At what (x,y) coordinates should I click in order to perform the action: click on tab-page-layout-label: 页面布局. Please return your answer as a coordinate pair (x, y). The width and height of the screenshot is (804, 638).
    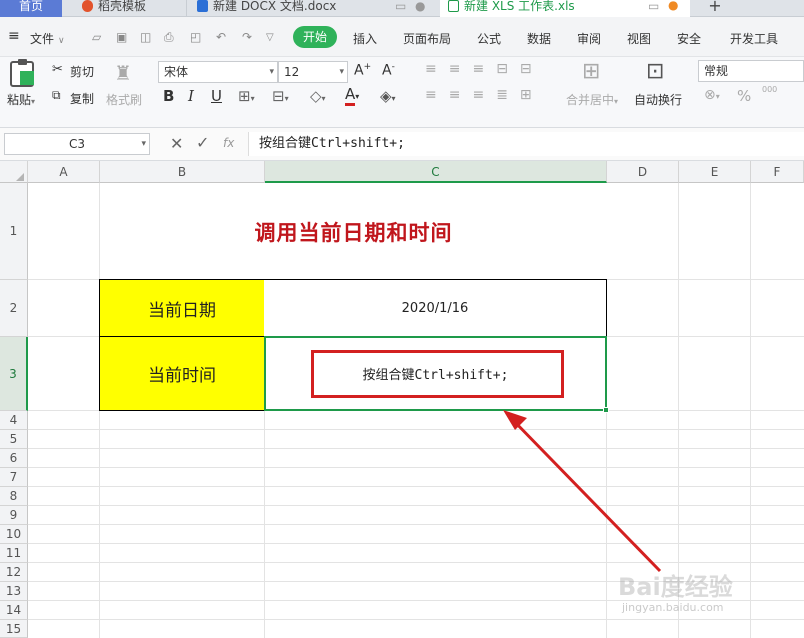
    Looking at the image, I should click on (427, 39).